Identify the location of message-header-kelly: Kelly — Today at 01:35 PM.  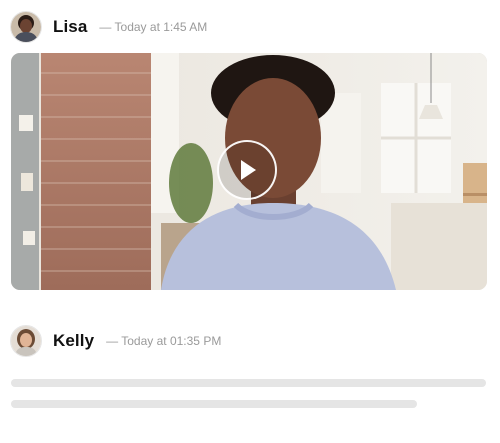
(115, 341).